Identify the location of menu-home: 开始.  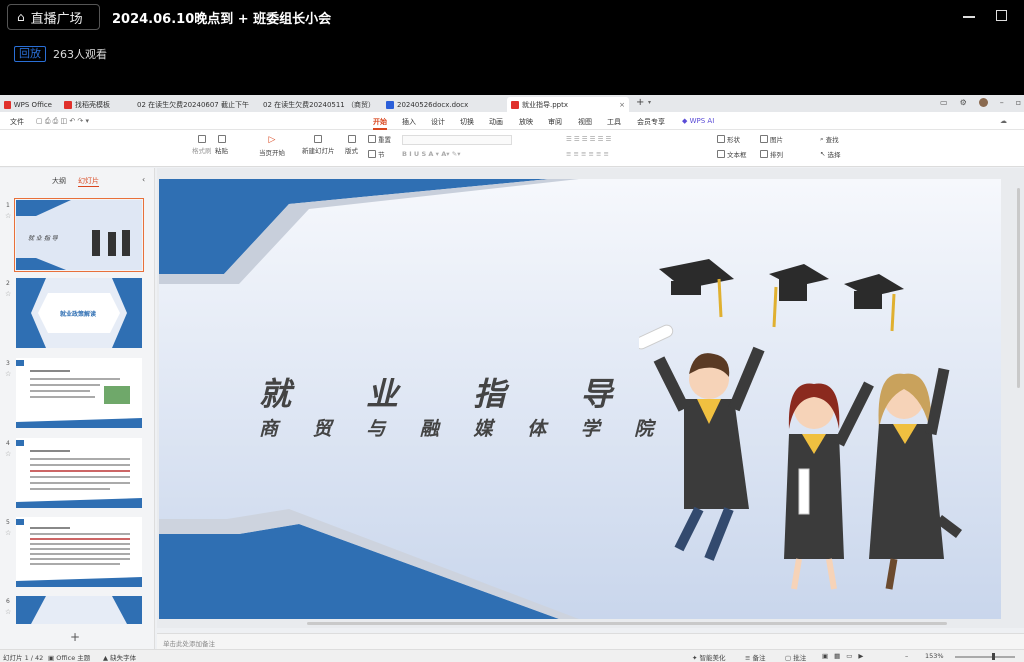
(380, 122).